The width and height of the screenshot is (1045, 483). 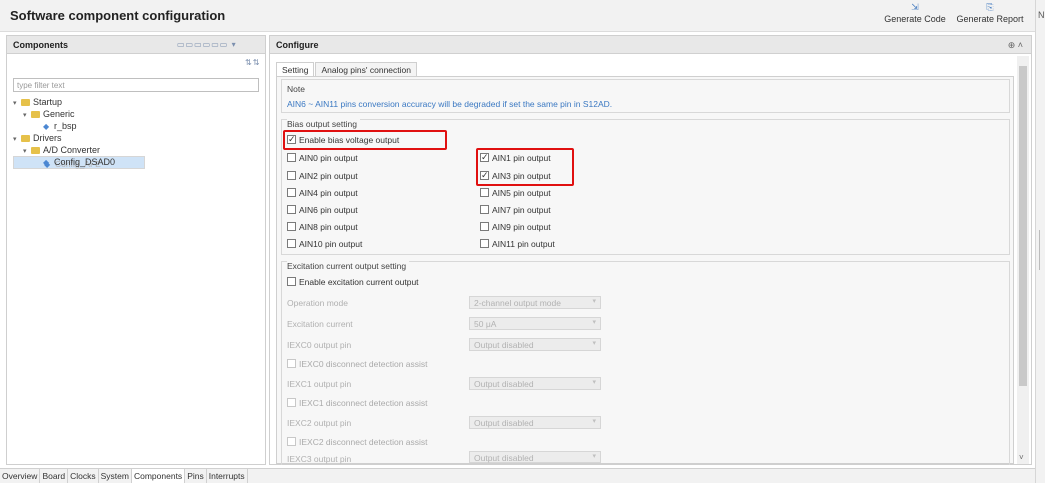 I want to click on tab-analog-pins-connection: Analog pins' connection, so click(x=366, y=69).